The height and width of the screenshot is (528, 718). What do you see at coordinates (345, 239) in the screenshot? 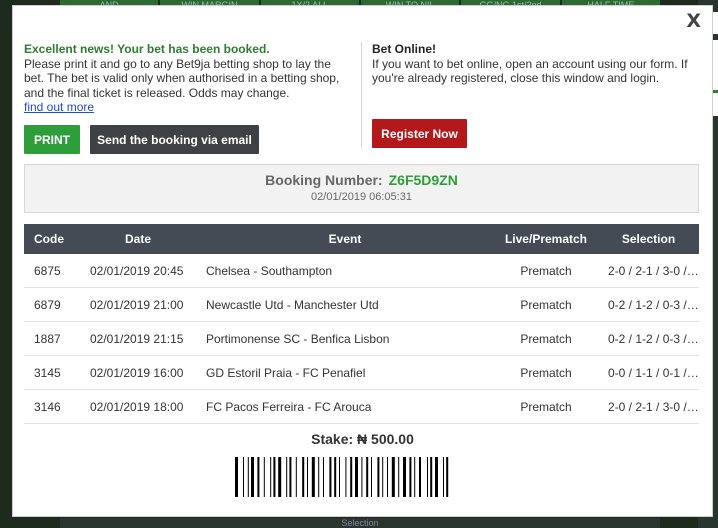
I see `header-event: Event` at bounding box center [345, 239].